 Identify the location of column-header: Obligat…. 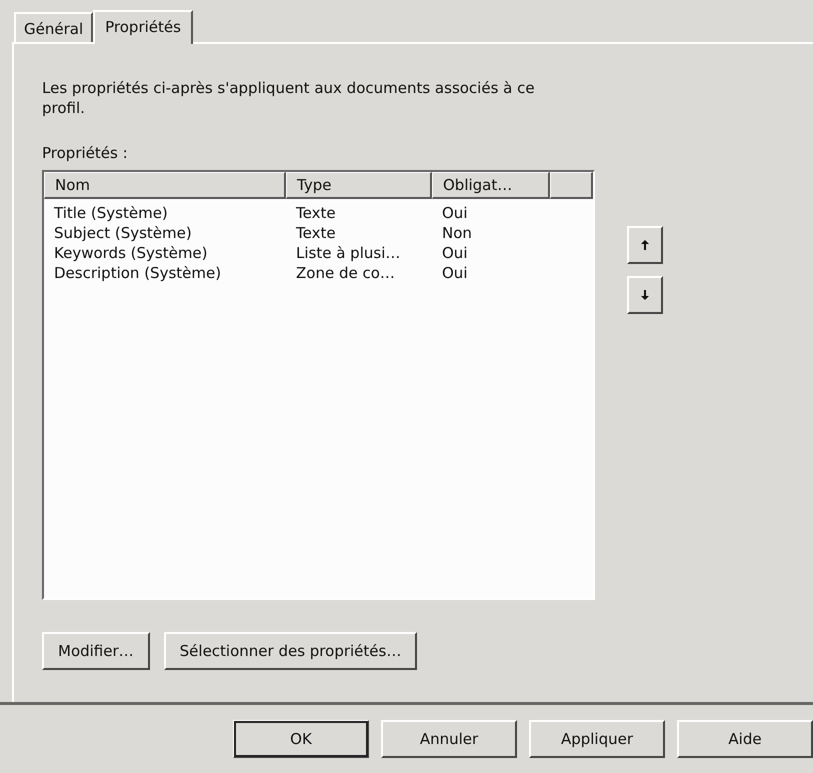
(491, 185).